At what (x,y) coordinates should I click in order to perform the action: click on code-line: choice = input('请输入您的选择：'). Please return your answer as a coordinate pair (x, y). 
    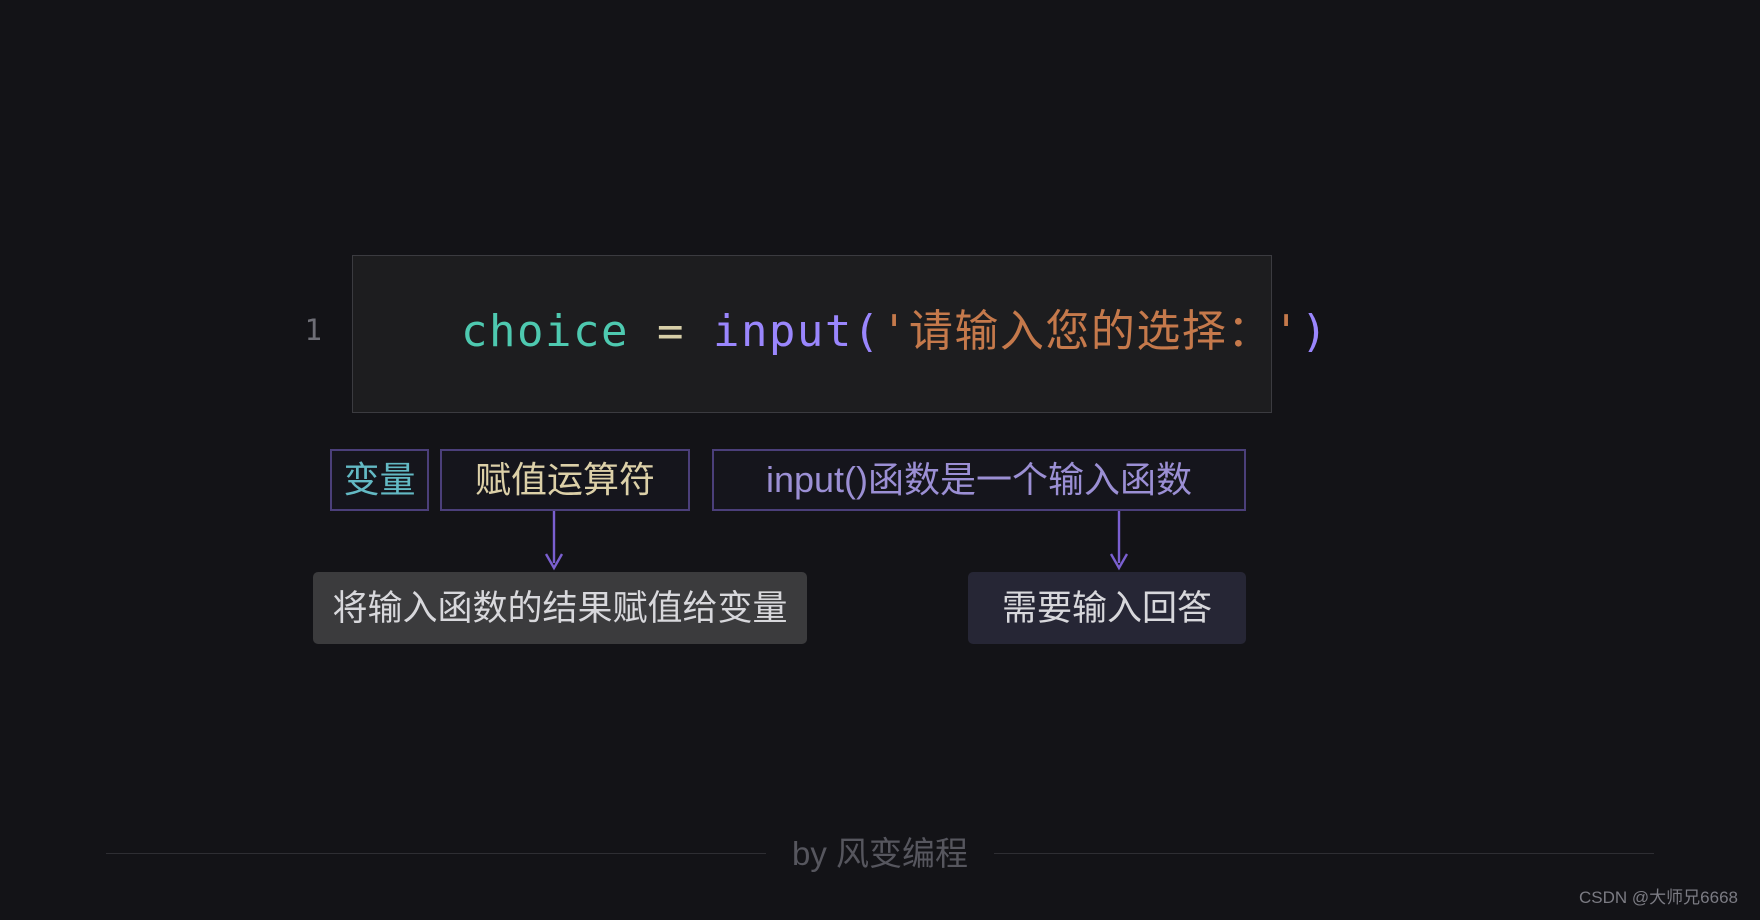
    Looking at the image, I should click on (895, 332).